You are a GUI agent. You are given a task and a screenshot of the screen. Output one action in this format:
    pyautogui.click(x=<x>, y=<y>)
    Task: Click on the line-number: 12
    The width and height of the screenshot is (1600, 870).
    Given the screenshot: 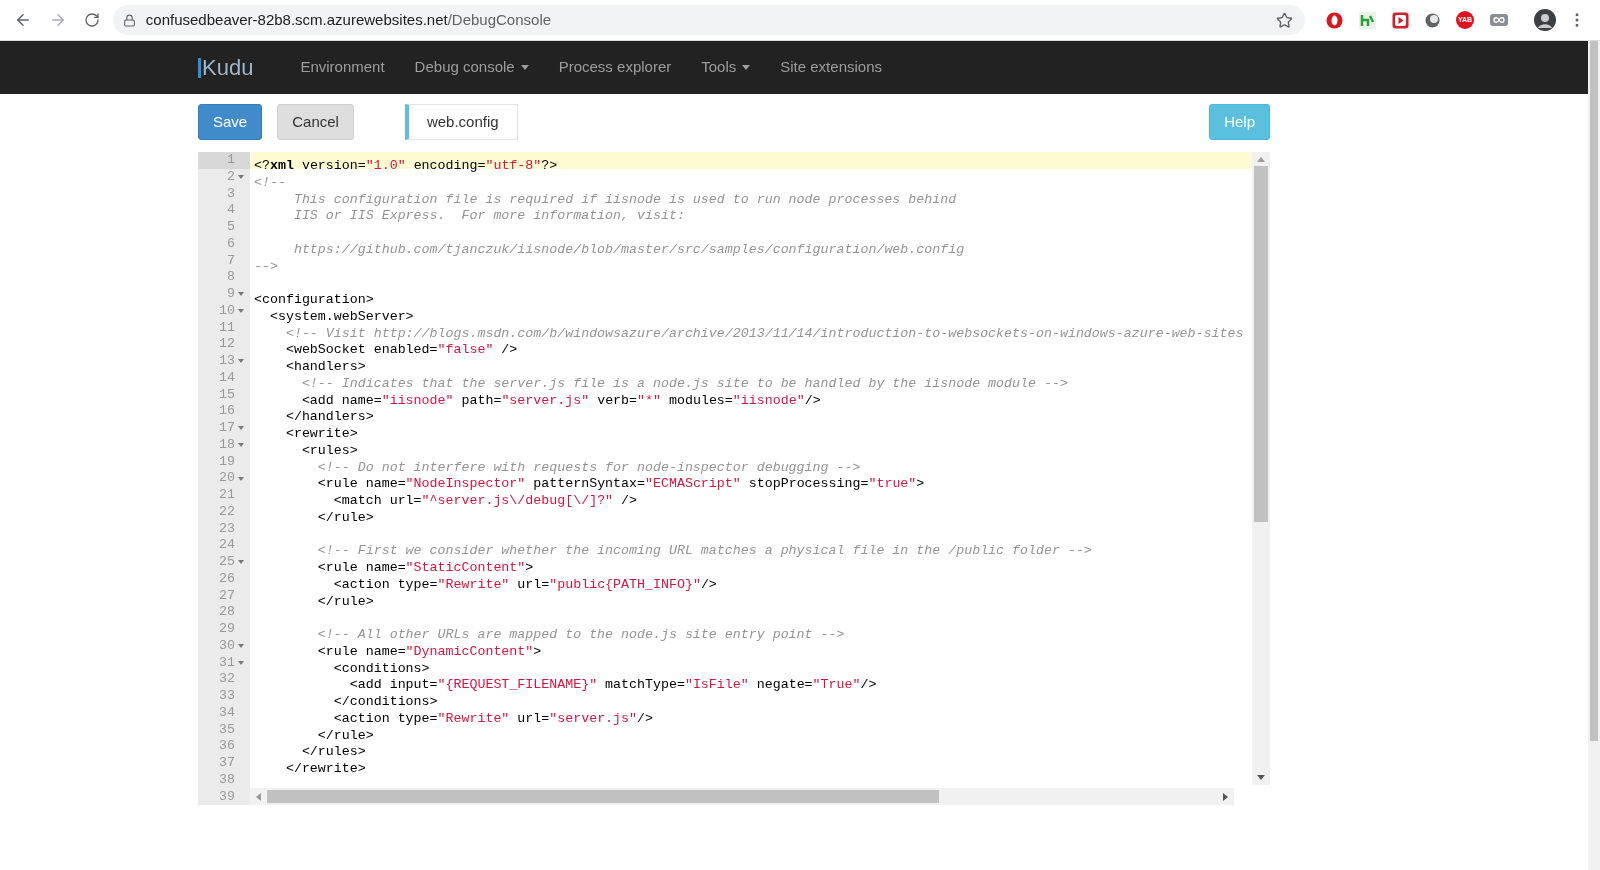 What is the action you would take?
    pyautogui.click(x=226, y=344)
    